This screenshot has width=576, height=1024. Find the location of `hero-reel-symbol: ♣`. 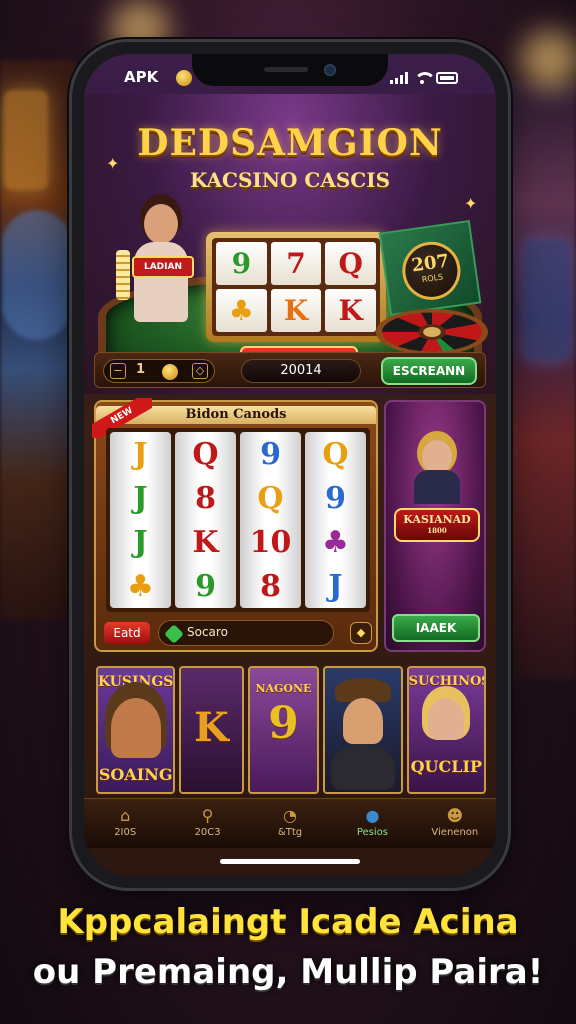

hero-reel-symbol: ♣ is located at coordinates (241, 310).